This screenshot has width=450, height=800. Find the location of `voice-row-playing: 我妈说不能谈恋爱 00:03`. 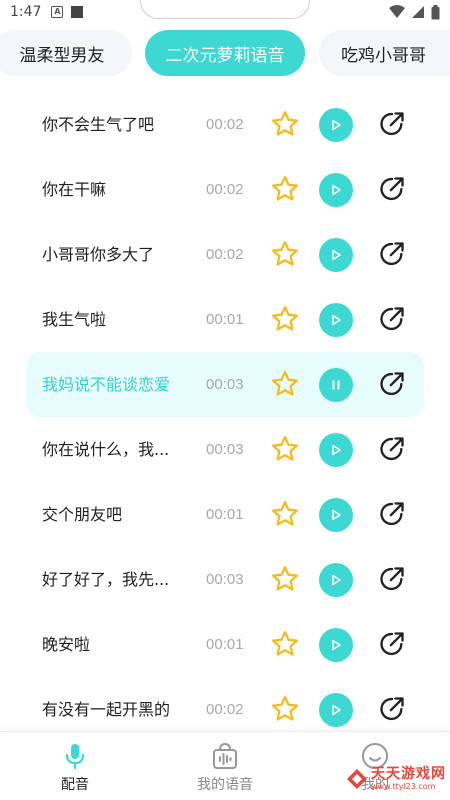

voice-row-playing: 我妈说不能谈恋爱 00:03 is located at coordinates (225, 384).